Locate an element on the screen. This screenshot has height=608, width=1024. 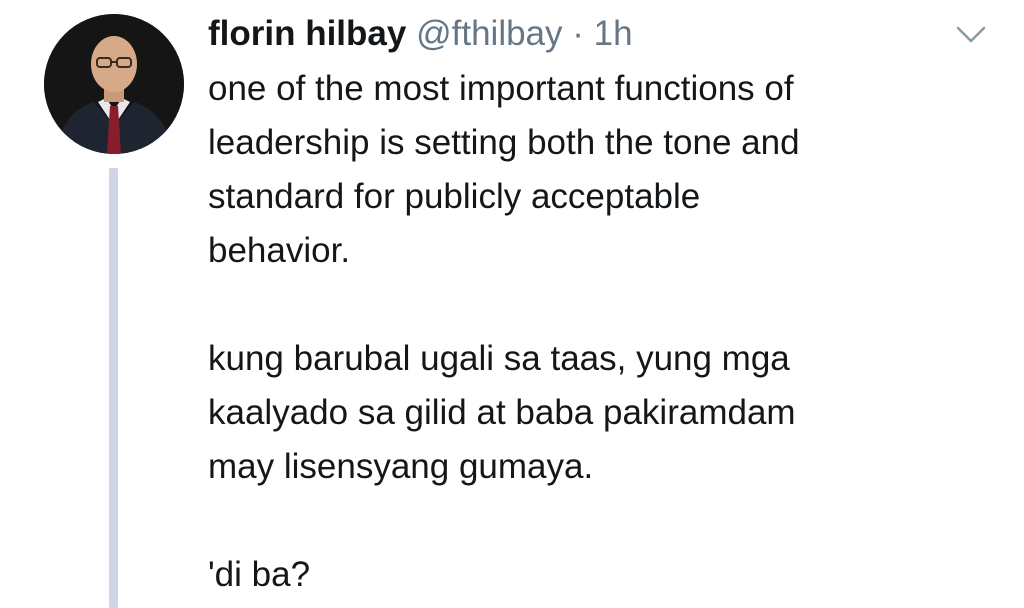
timestamp: 1h is located at coordinates (613, 33).